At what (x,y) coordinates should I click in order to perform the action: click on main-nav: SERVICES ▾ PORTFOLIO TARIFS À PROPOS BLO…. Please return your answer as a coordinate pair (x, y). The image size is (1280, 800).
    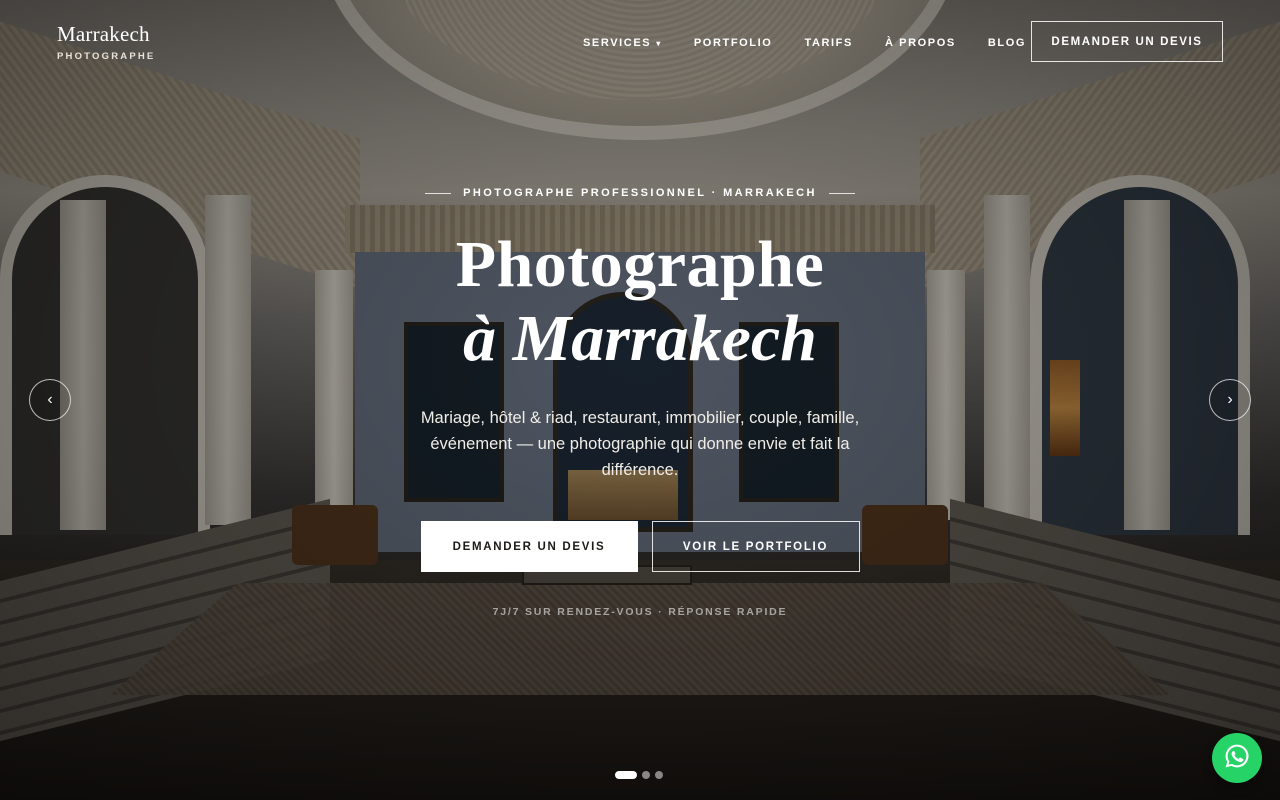
    Looking at the image, I should click on (804, 43).